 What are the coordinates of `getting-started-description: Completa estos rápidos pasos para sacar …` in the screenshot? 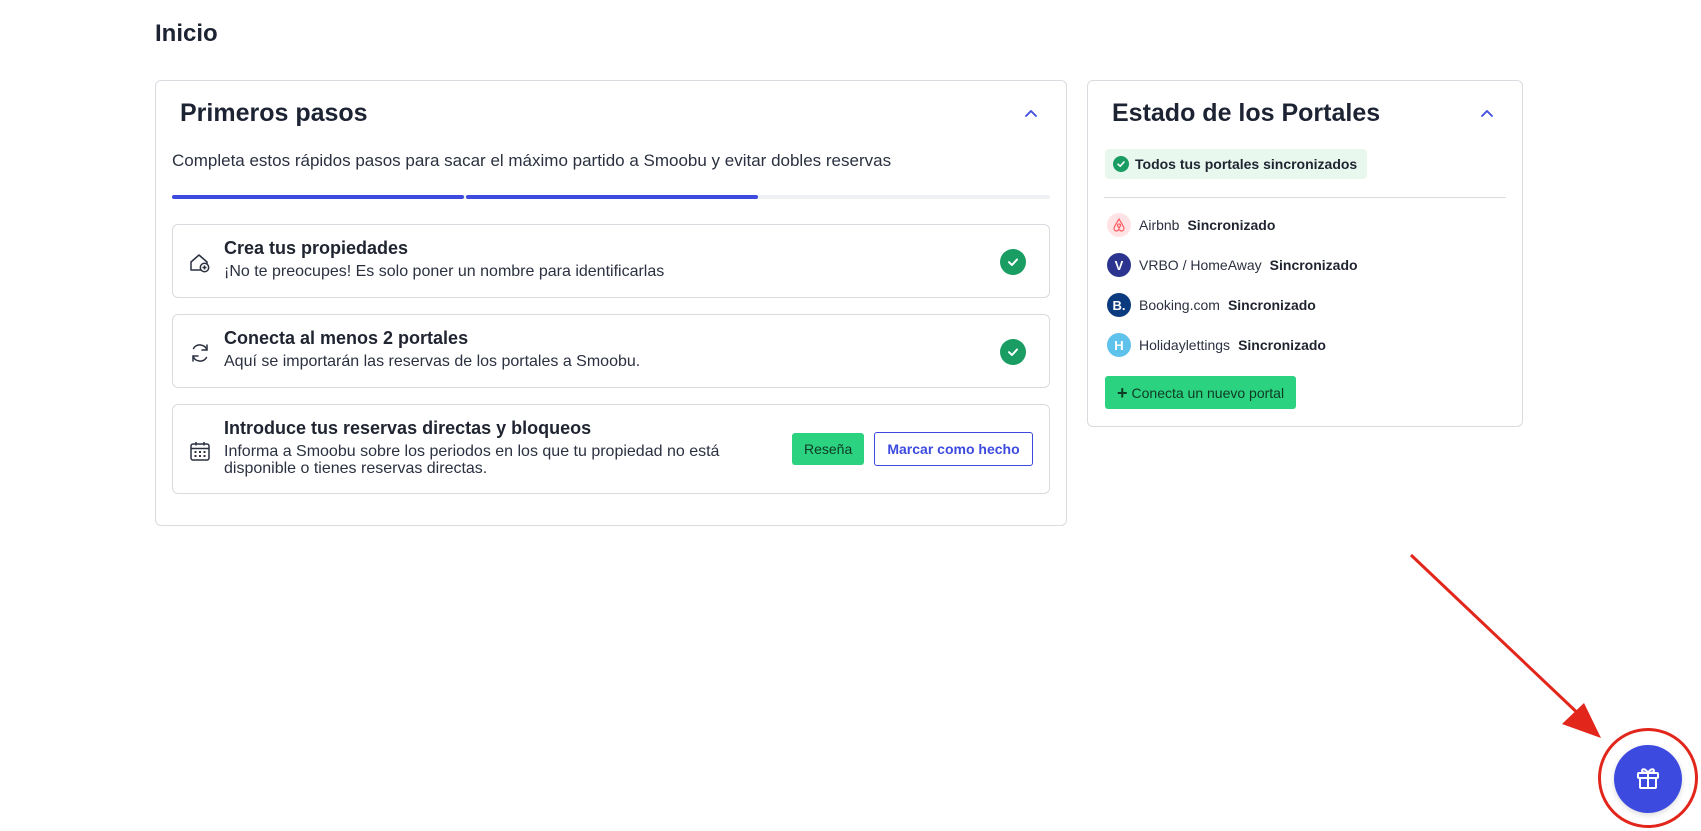 It's located at (532, 160).